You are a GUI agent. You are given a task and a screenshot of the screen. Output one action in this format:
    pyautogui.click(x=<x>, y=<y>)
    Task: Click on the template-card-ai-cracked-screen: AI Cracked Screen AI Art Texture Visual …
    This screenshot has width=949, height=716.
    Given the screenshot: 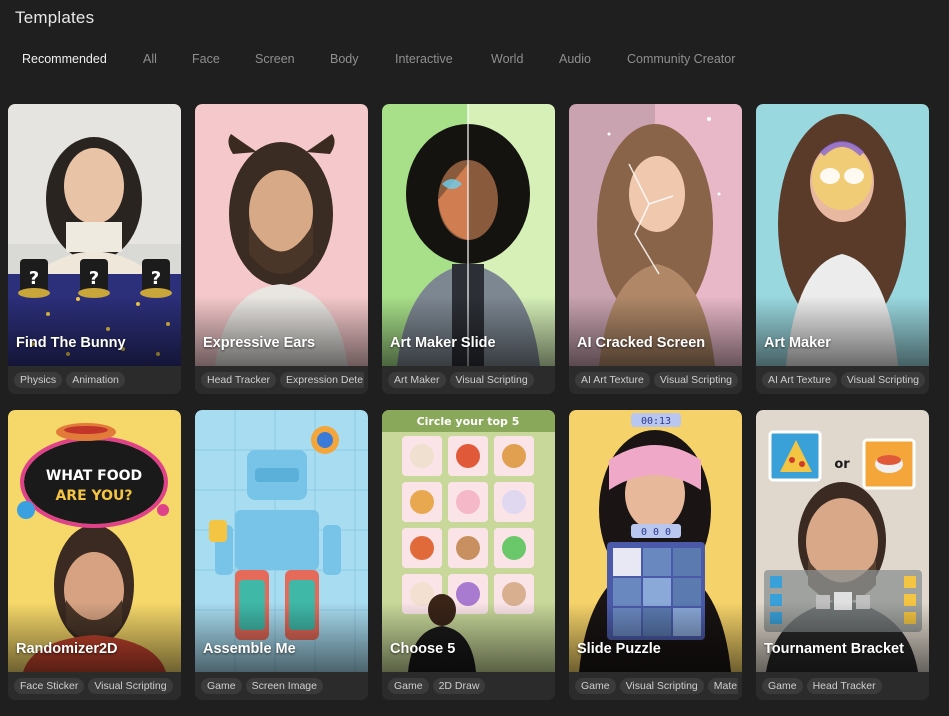 What is the action you would take?
    pyautogui.click(x=655, y=249)
    